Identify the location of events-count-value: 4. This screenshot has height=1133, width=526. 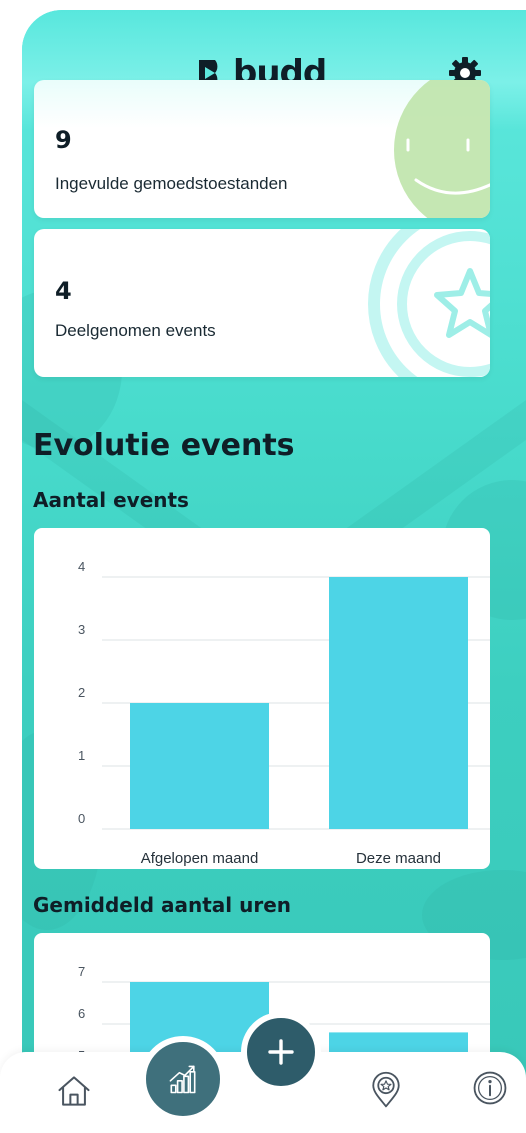
(63, 291).